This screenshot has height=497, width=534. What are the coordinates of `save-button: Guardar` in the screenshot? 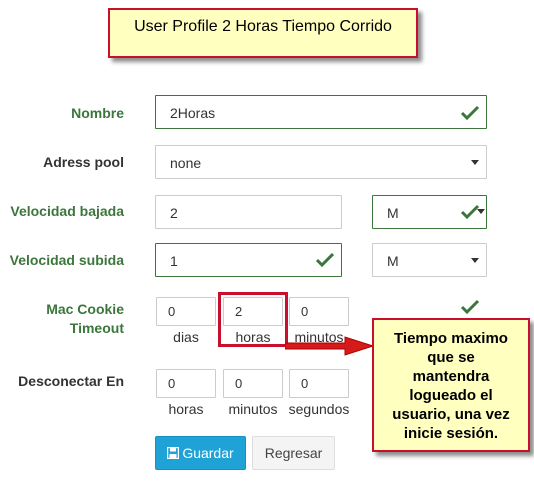 It's located at (200, 453).